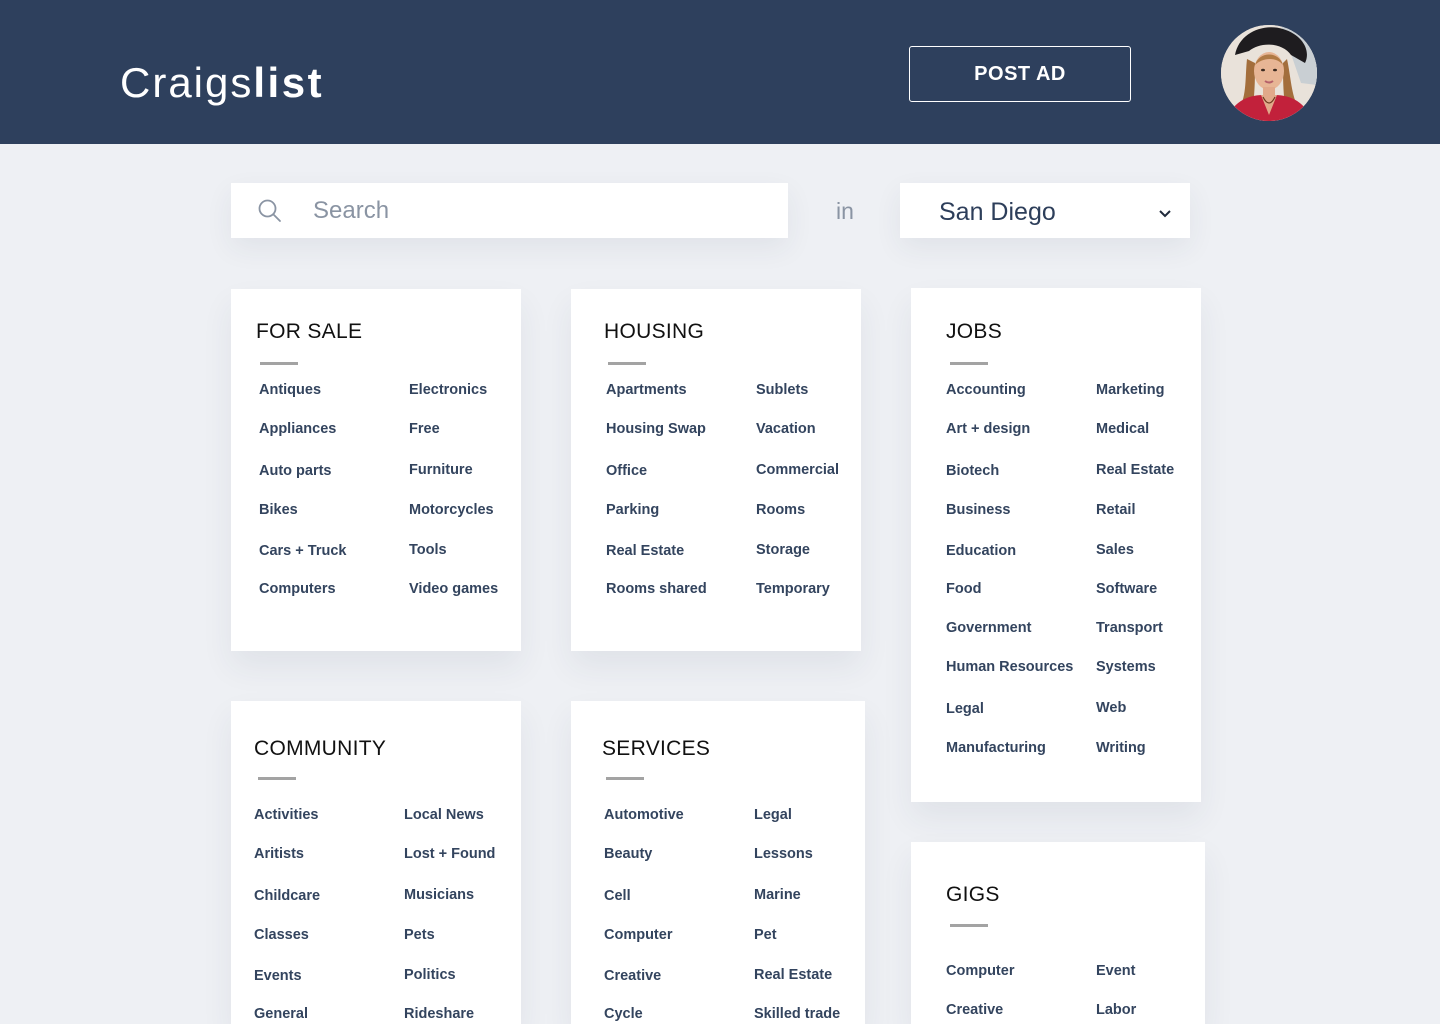  I want to click on city-selected-value: San Diego, so click(997, 212).